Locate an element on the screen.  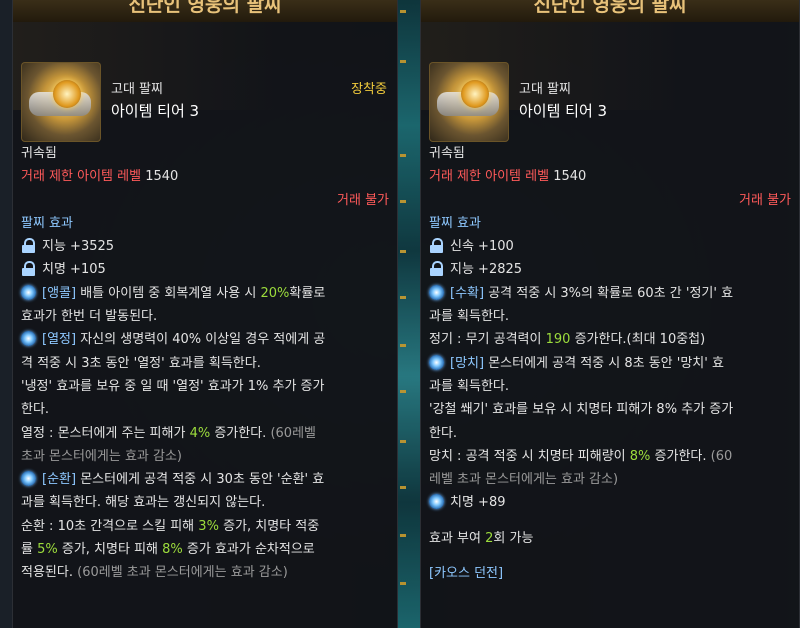
effect-line: 초과 몬스터에게는 효과 감소) is located at coordinates (101, 456).